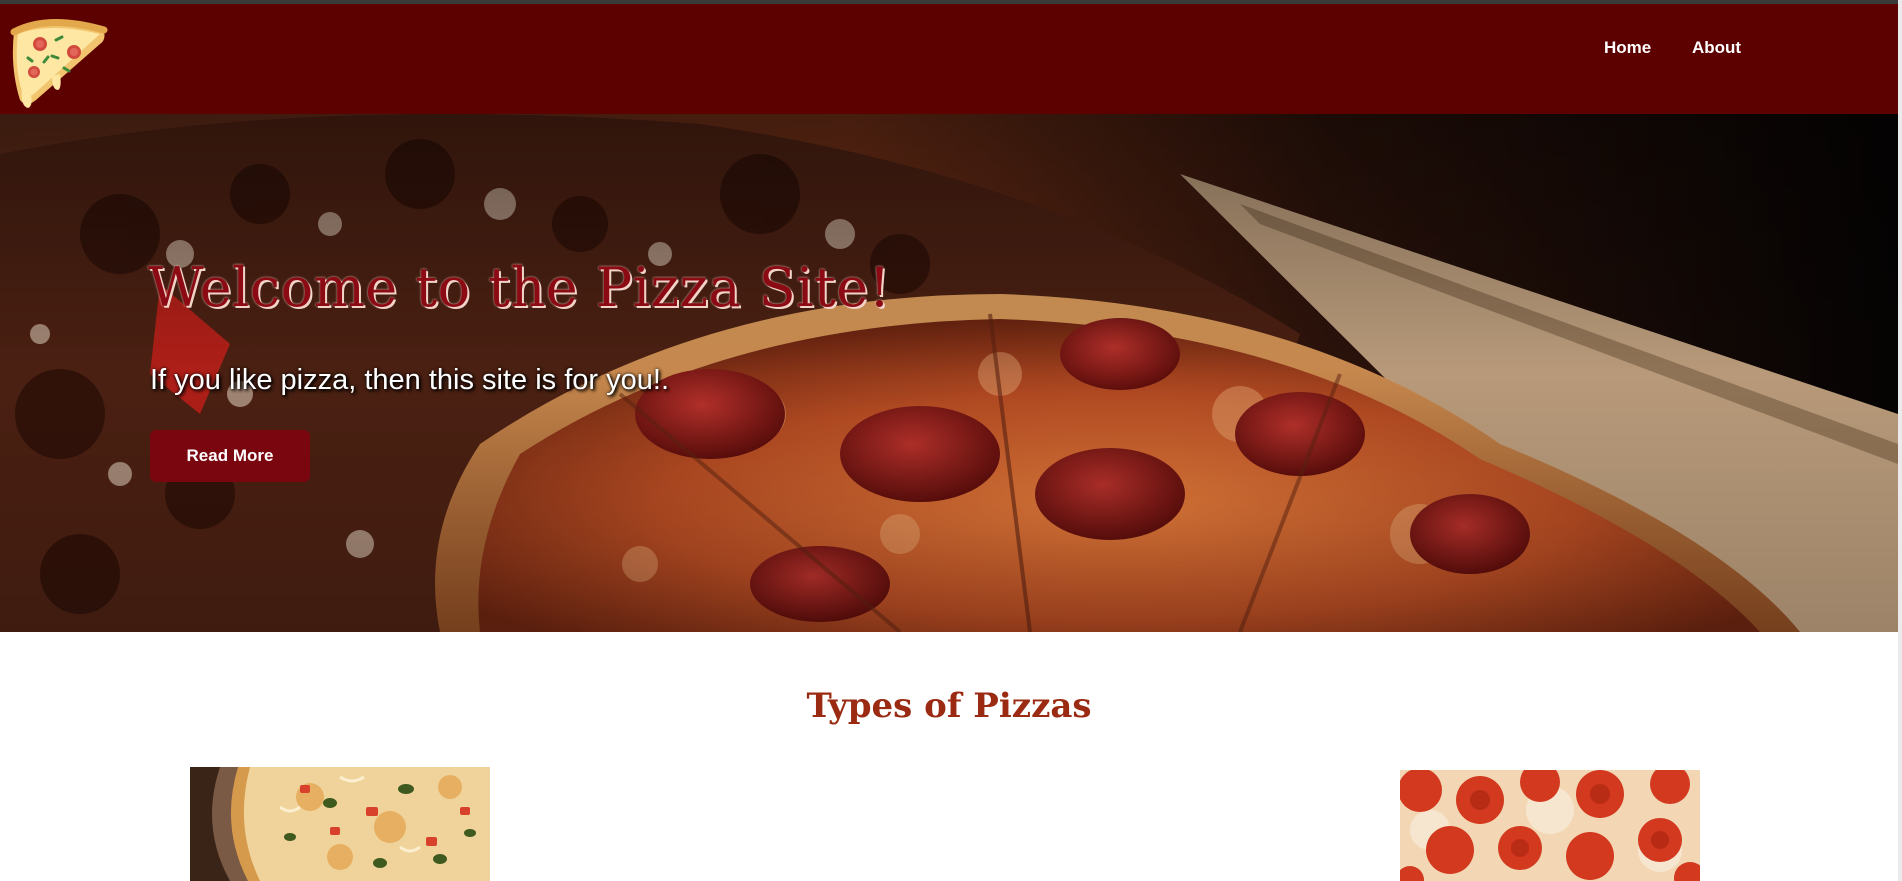 Image resolution: width=1902 pixels, height=881 pixels. What do you see at coordinates (1550, 825) in the screenshot?
I see `pepperoni-pizza-image` at bounding box center [1550, 825].